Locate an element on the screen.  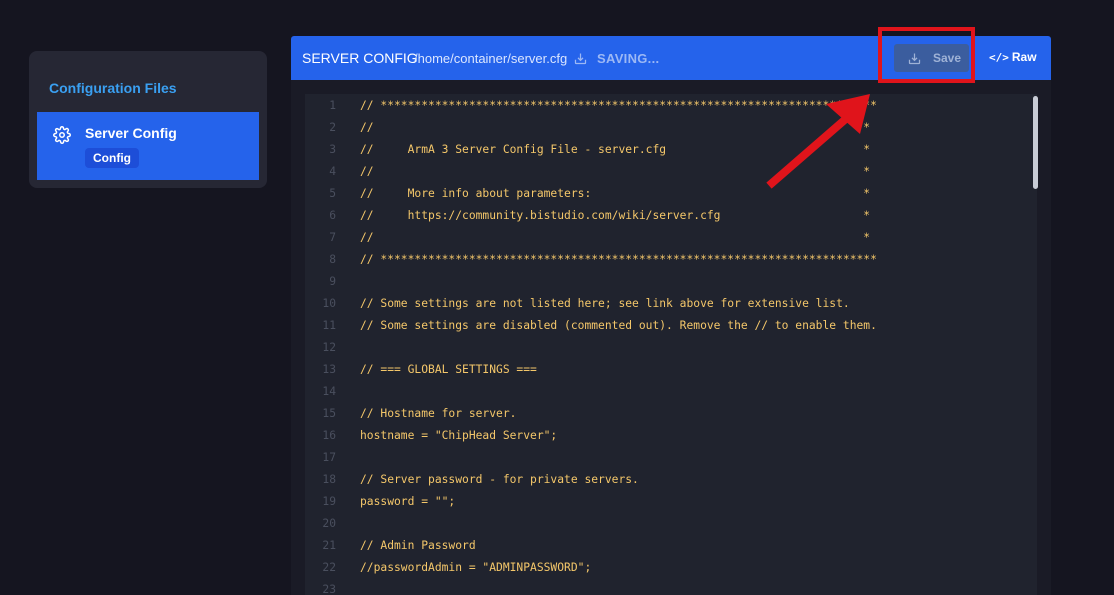
sidebar-item-label: Server Config is located at coordinates (131, 133).